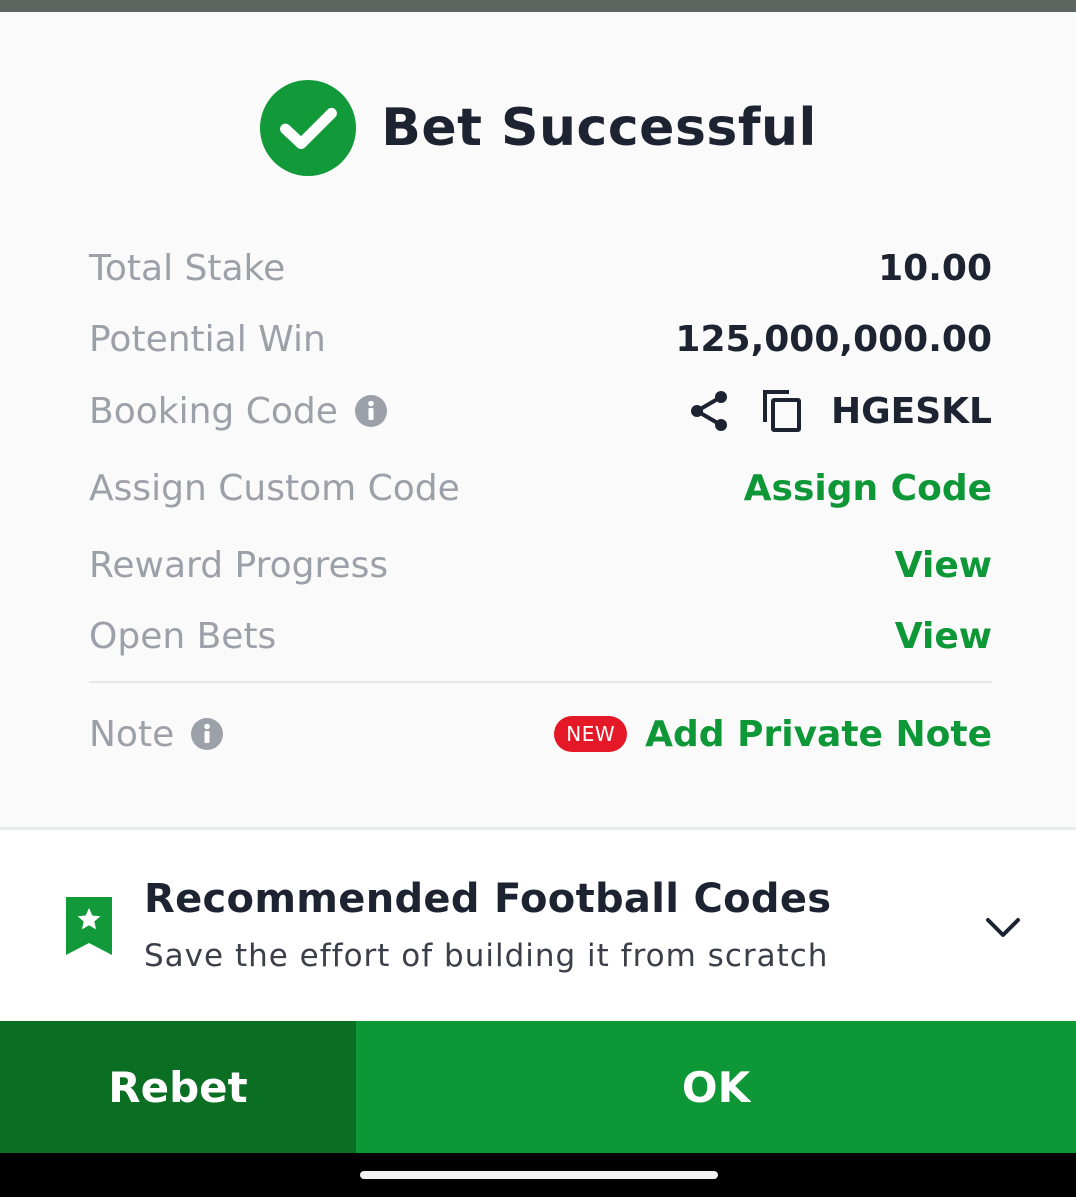  I want to click on note-row: Note NEW Add Private Note, so click(540, 734).